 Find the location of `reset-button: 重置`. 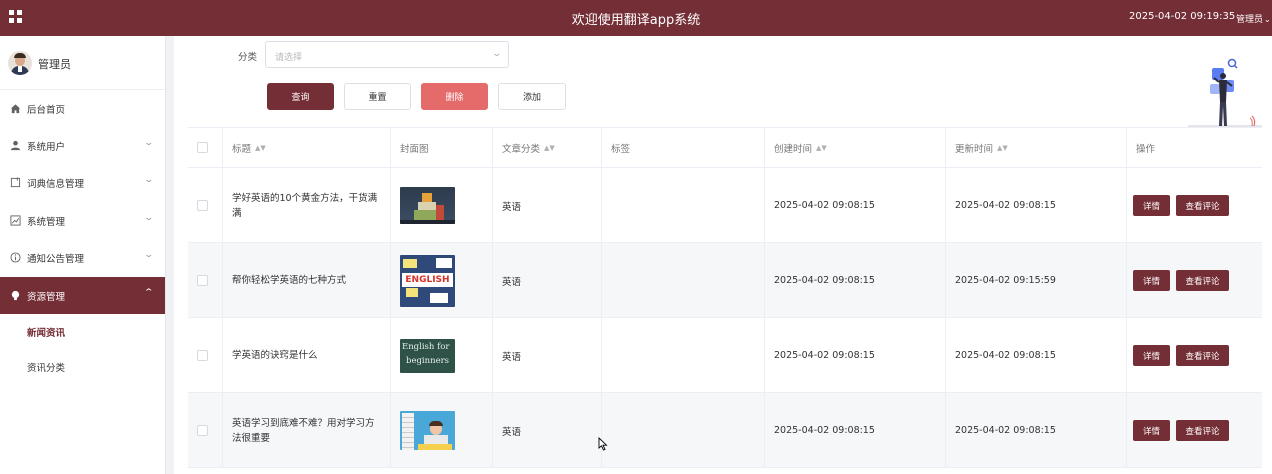

reset-button: 重置 is located at coordinates (377, 96).